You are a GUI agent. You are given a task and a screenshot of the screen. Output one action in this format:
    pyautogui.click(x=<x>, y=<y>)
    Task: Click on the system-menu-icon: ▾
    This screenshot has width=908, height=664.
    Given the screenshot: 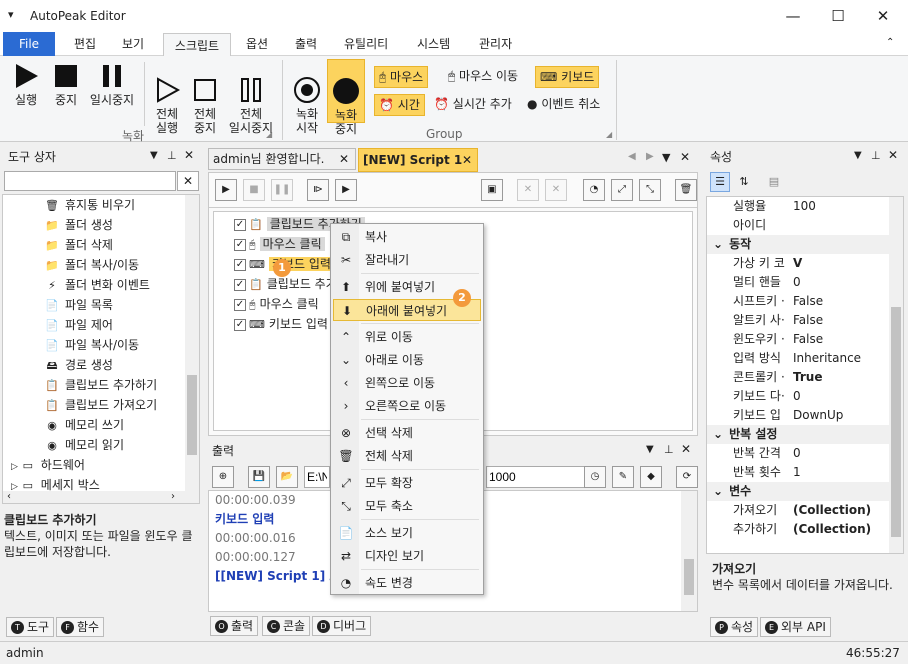 What is the action you would take?
    pyautogui.click(x=11, y=14)
    